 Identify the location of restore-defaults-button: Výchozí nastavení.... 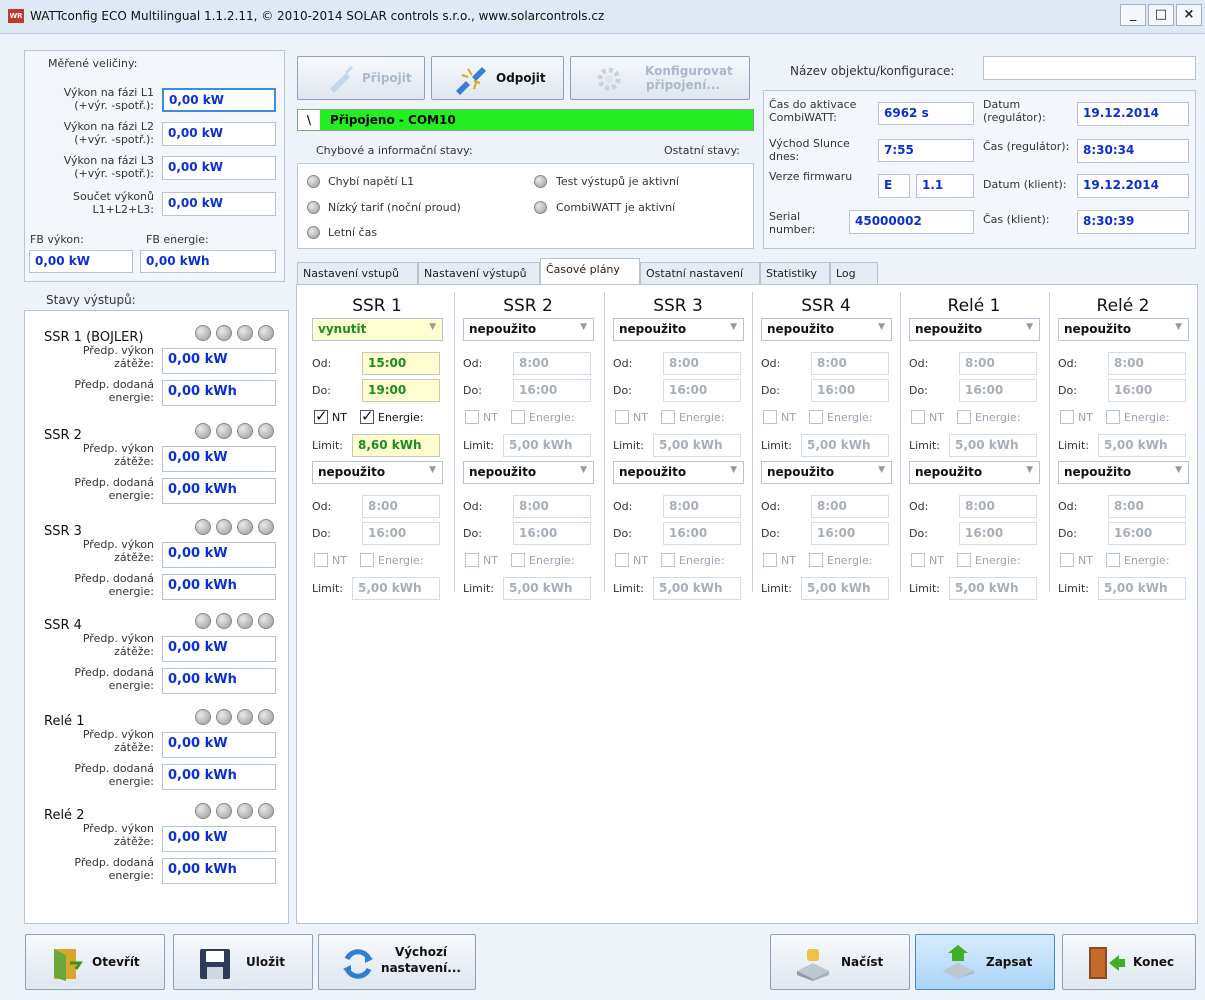
(397, 962).